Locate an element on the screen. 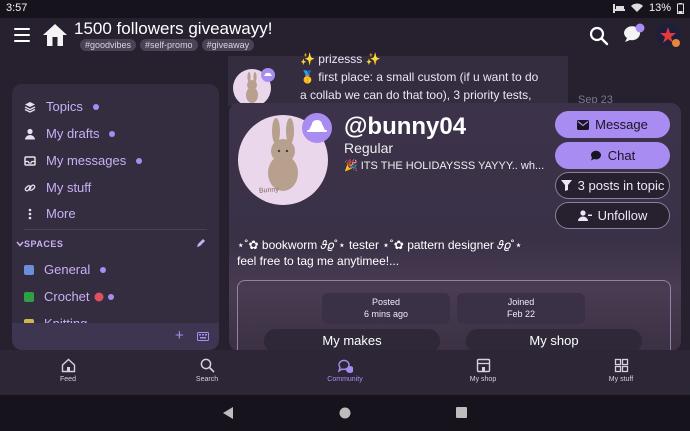  sidebar-footer: + is located at coordinates (115, 336).